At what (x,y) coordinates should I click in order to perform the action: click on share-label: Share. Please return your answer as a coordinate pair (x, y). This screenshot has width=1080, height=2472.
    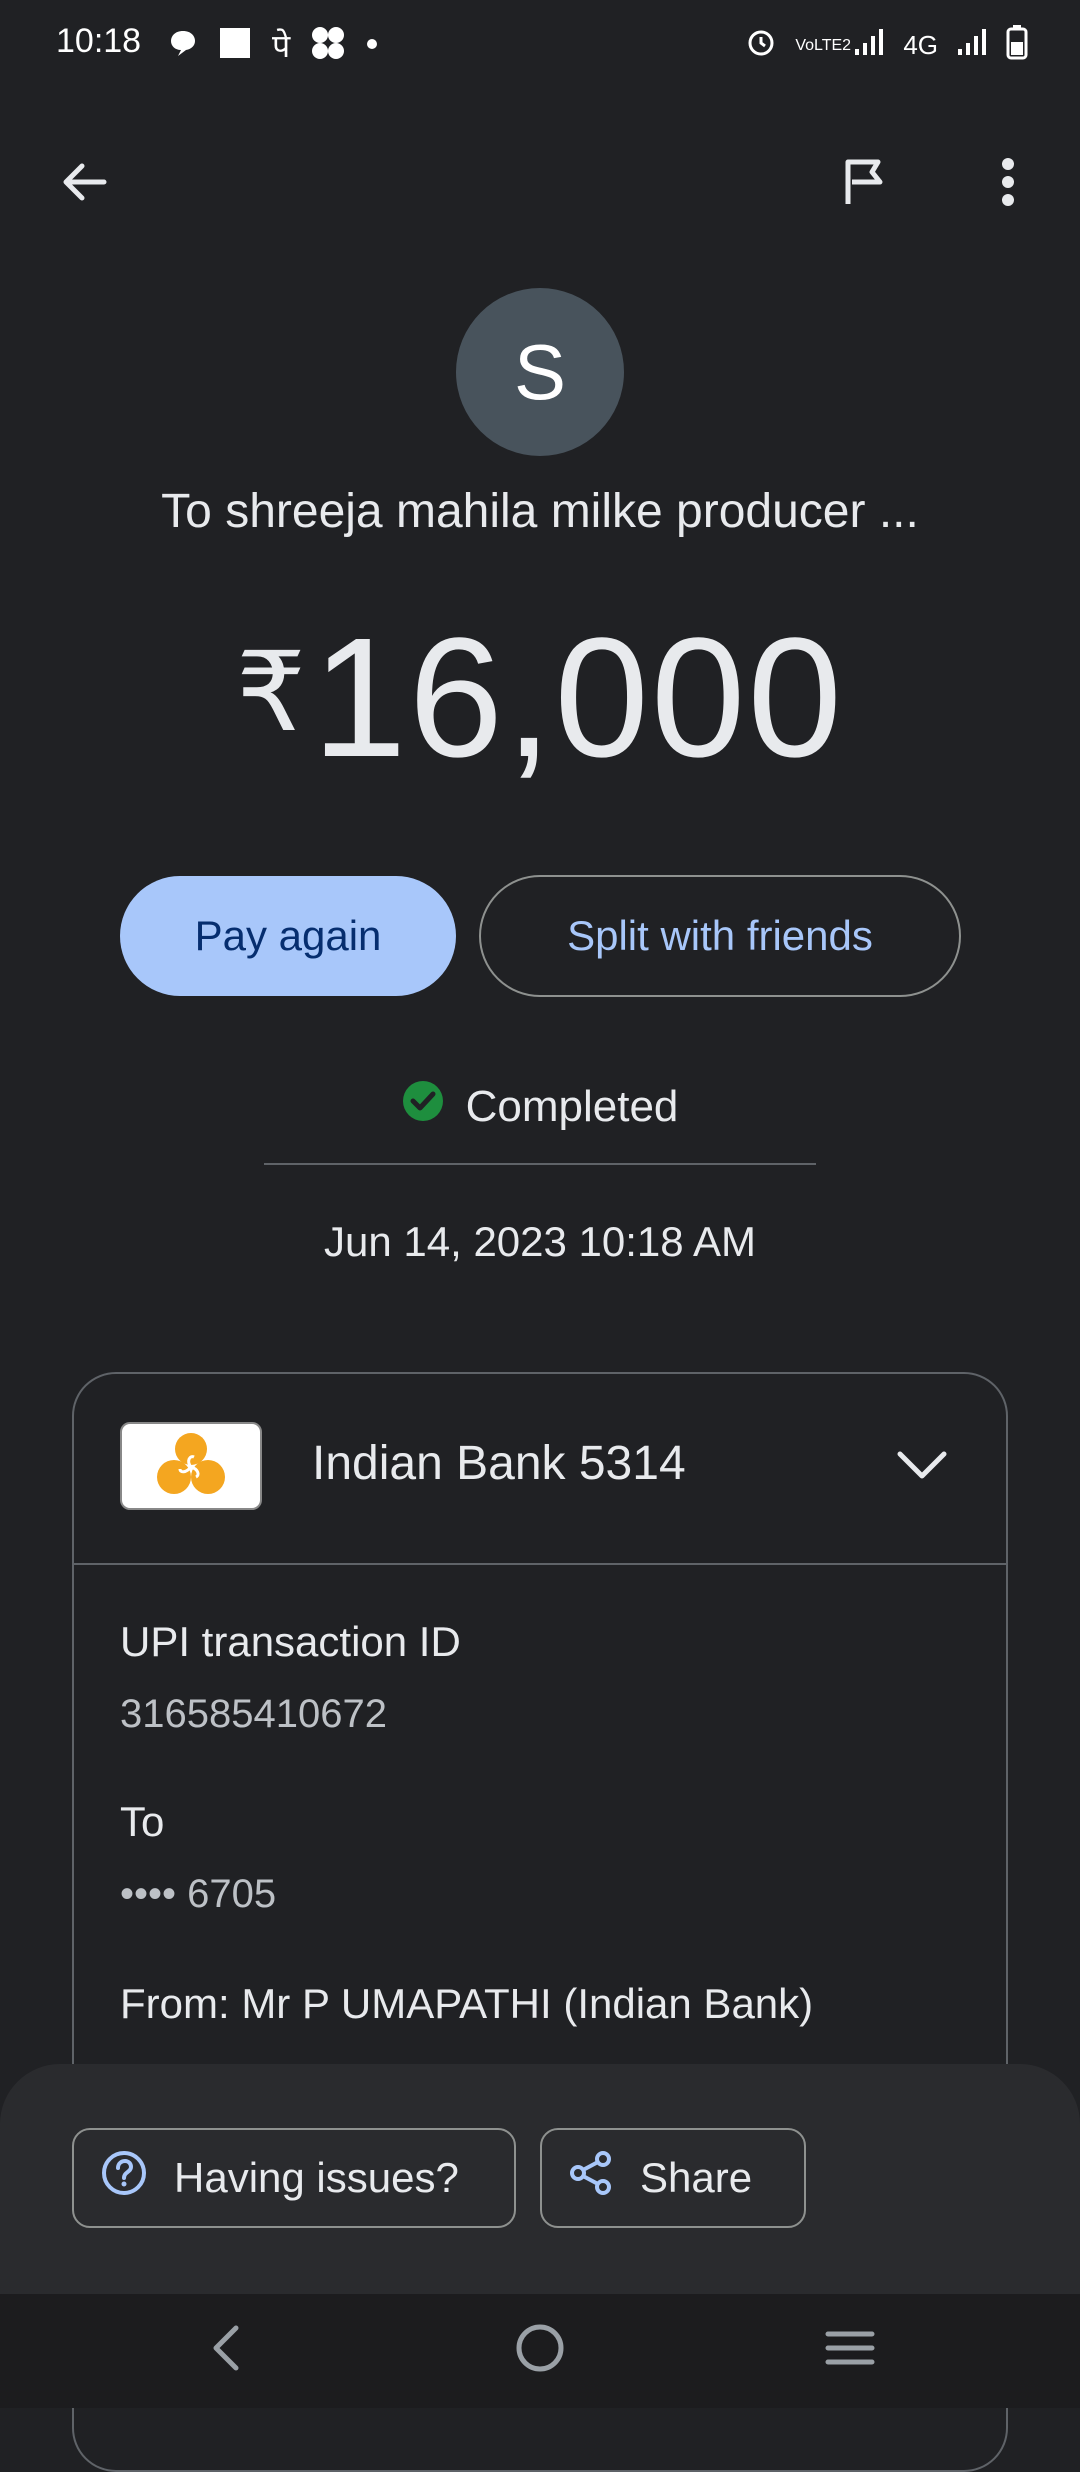
    Looking at the image, I should click on (696, 2177).